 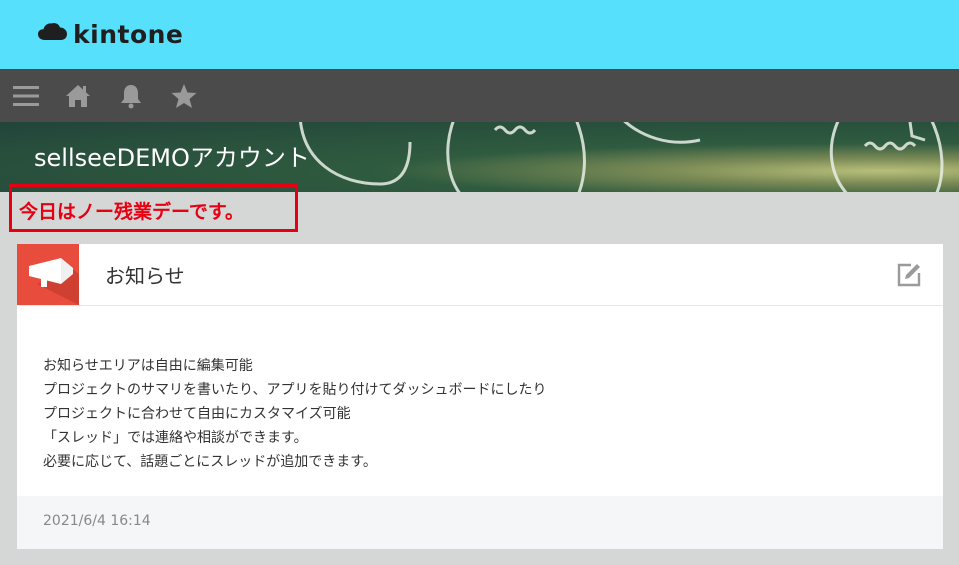 What do you see at coordinates (48, 274) in the screenshot?
I see `megaphone-icon` at bounding box center [48, 274].